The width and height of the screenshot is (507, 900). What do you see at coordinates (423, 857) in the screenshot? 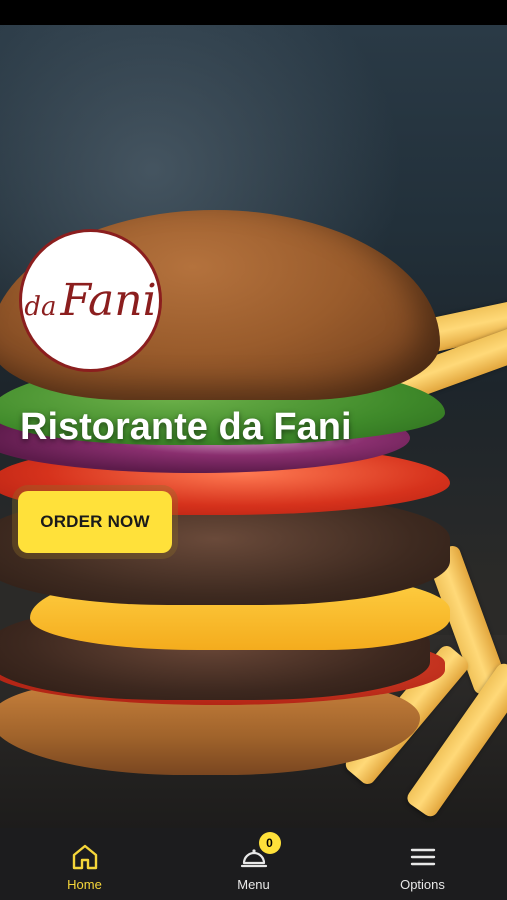
I see `hamburger-menu-icon` at bounding box center [423, 857].